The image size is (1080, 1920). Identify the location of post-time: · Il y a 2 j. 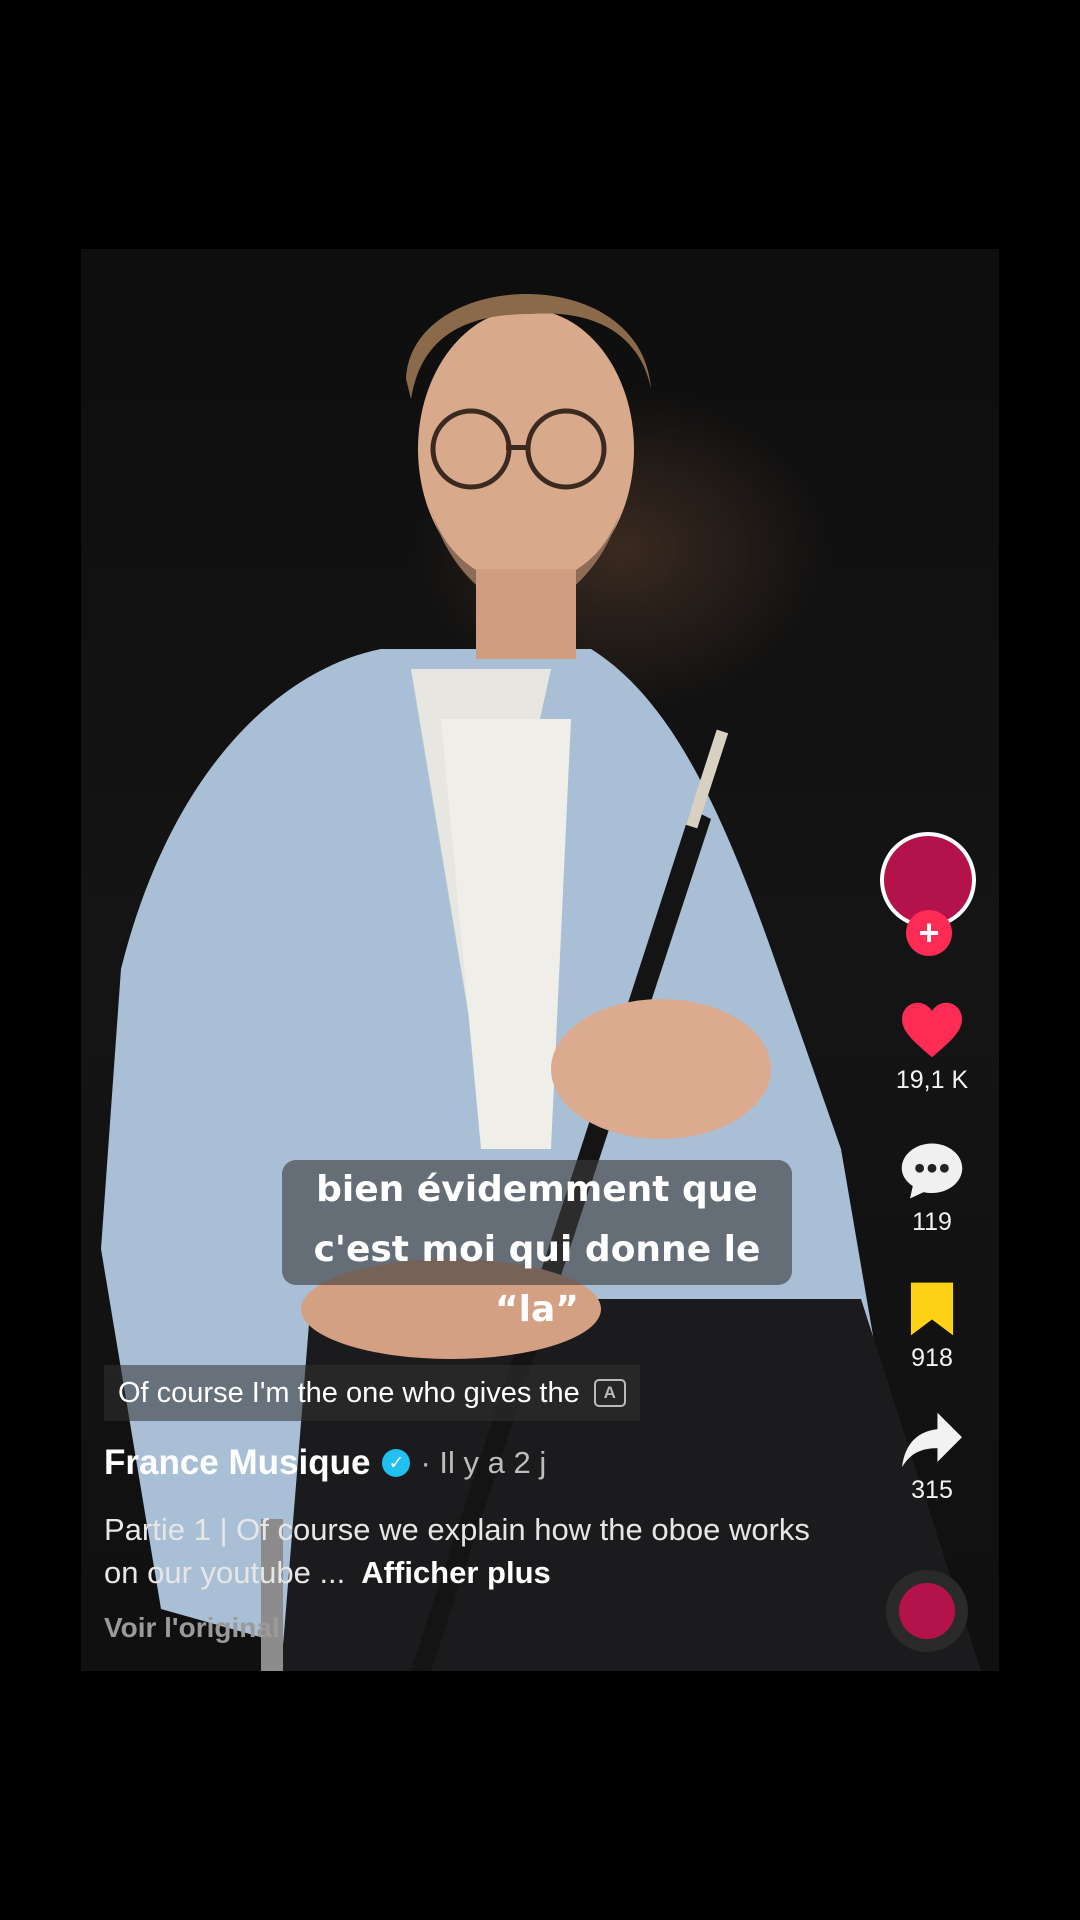
(483, 1462).